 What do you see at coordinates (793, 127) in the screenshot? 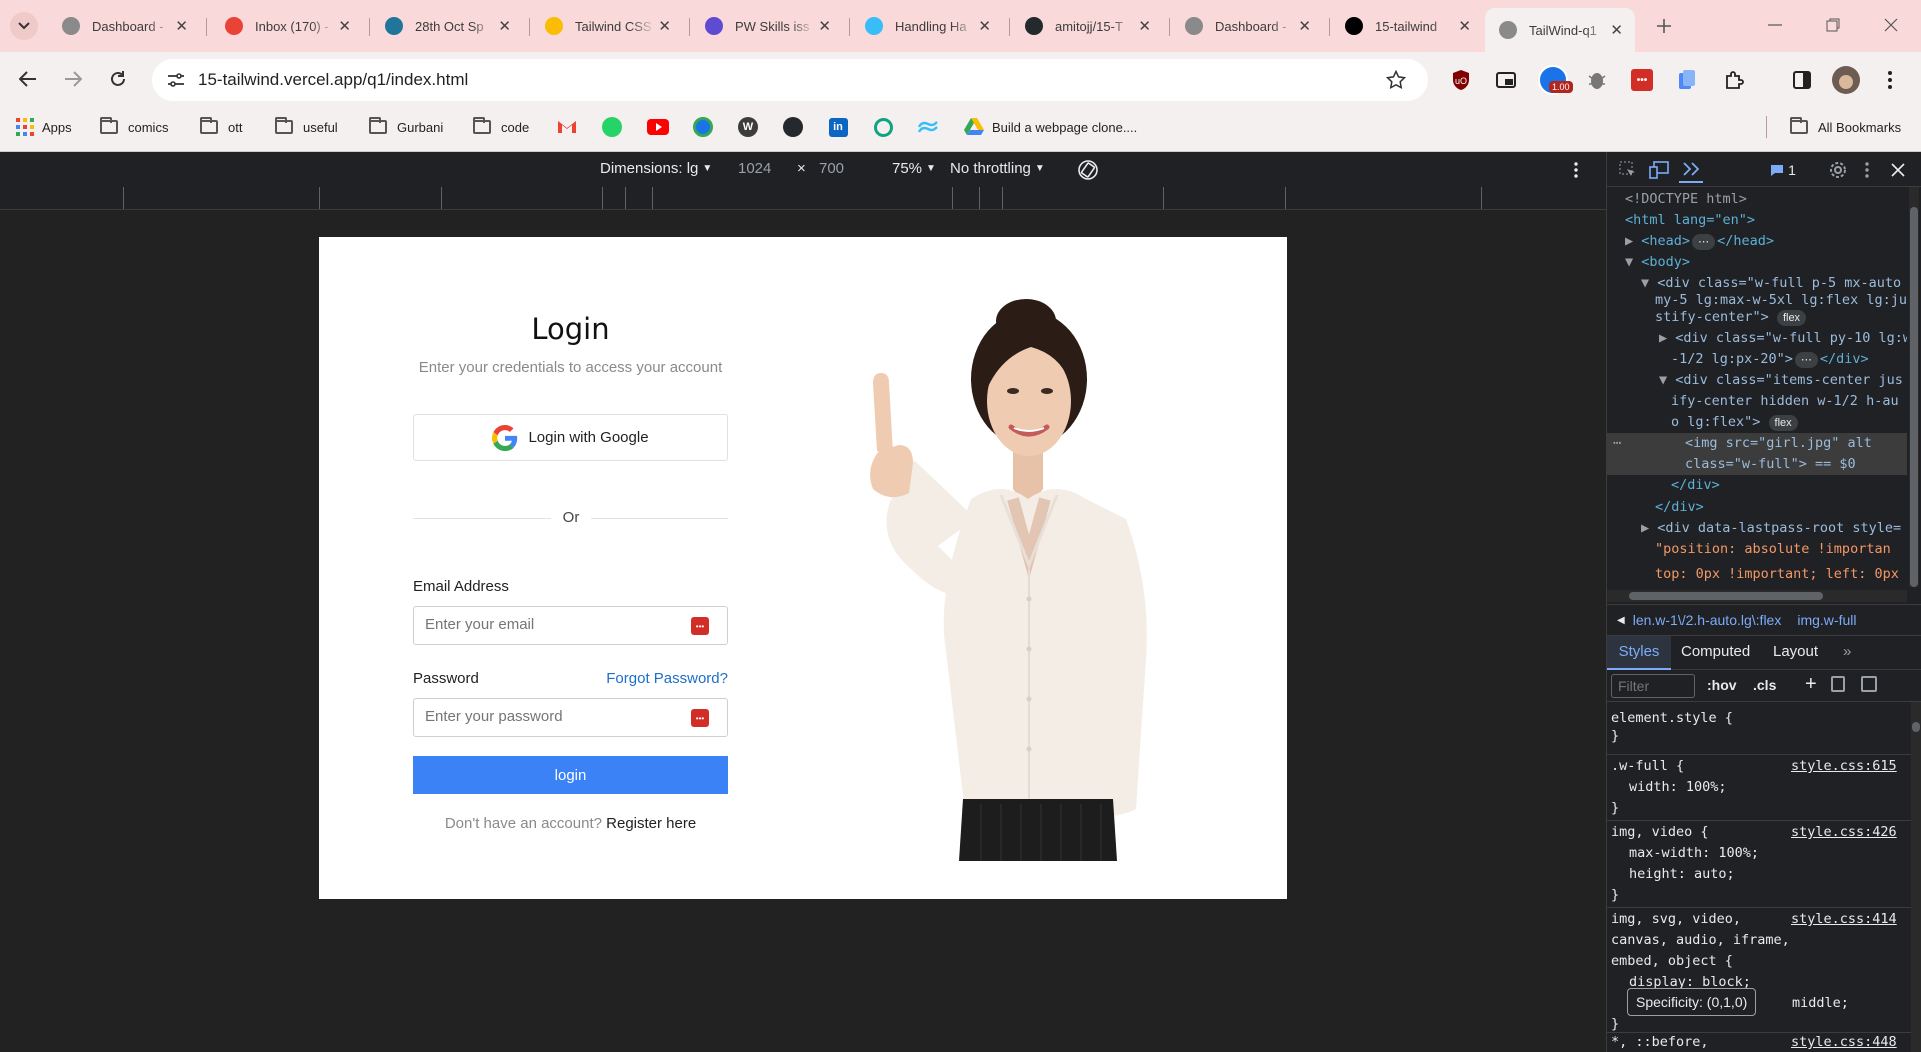
I see `bookmark-github-icon` at bounding box center [793, 127].